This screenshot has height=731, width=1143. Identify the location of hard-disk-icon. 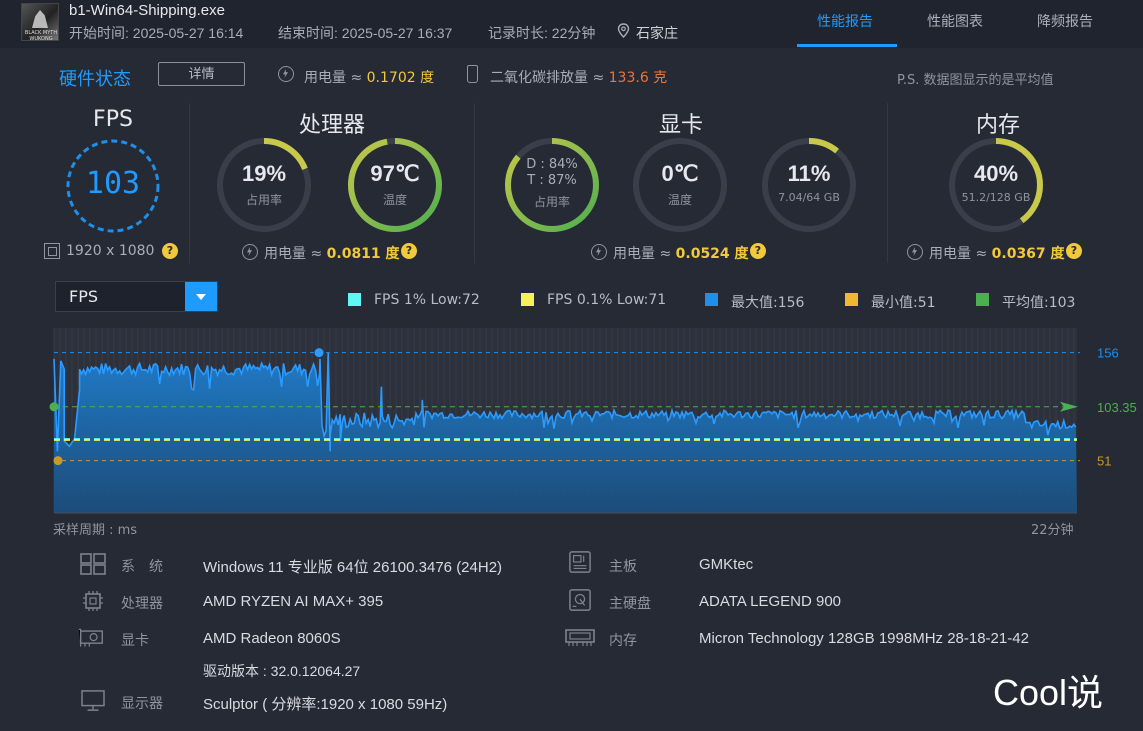
(580, 600).